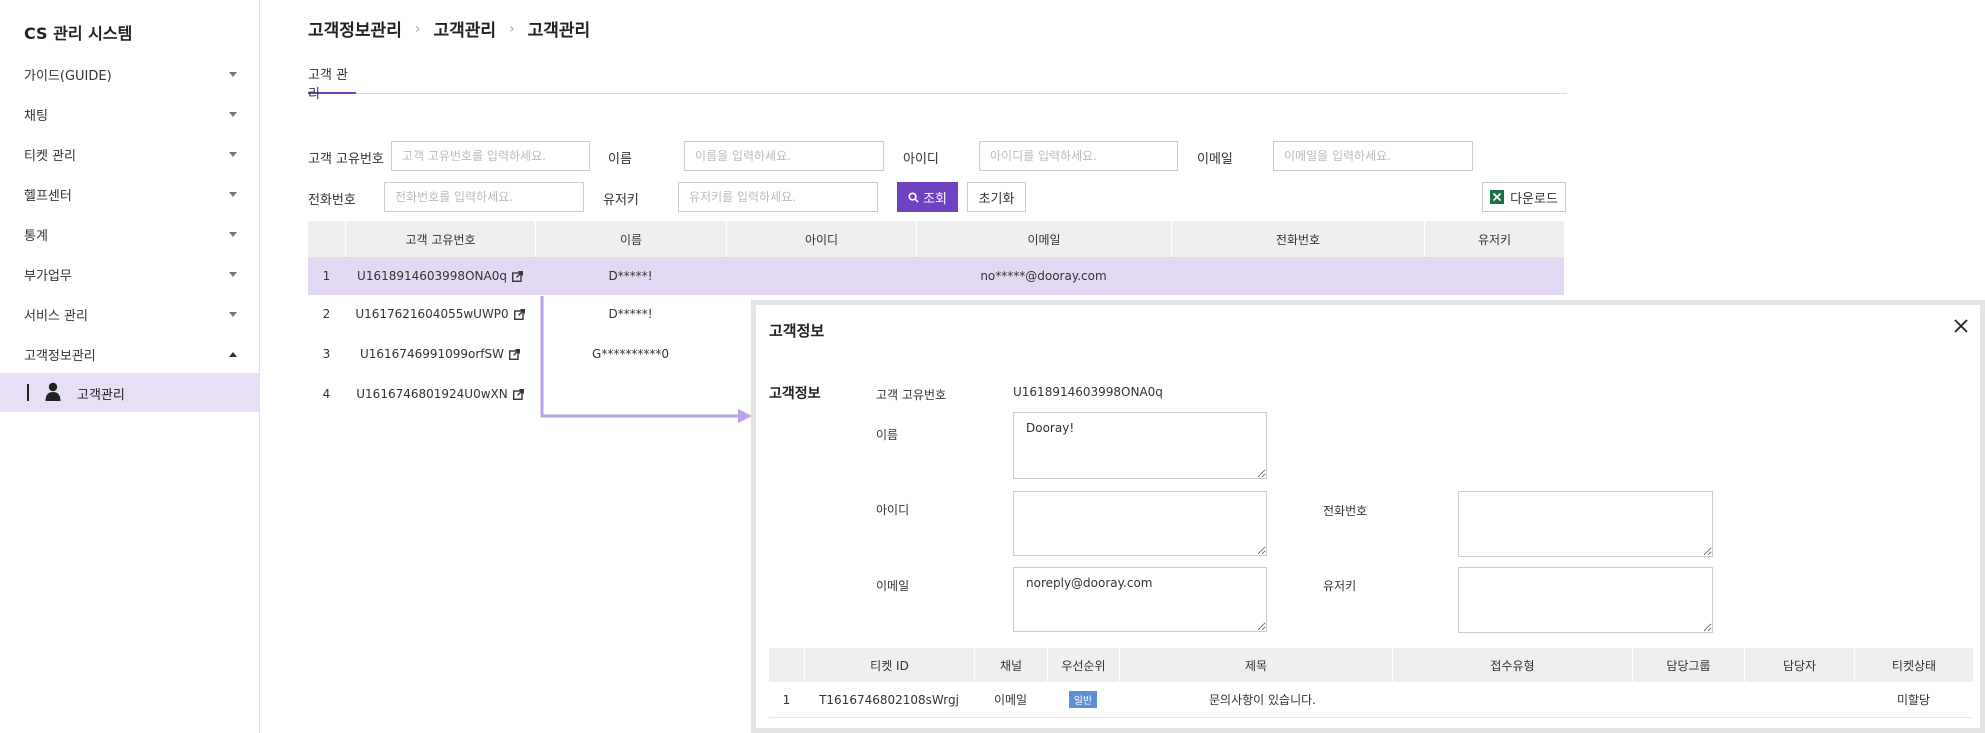  I want to click on breadcrumb-item: 고객관리, so click(464, 28).